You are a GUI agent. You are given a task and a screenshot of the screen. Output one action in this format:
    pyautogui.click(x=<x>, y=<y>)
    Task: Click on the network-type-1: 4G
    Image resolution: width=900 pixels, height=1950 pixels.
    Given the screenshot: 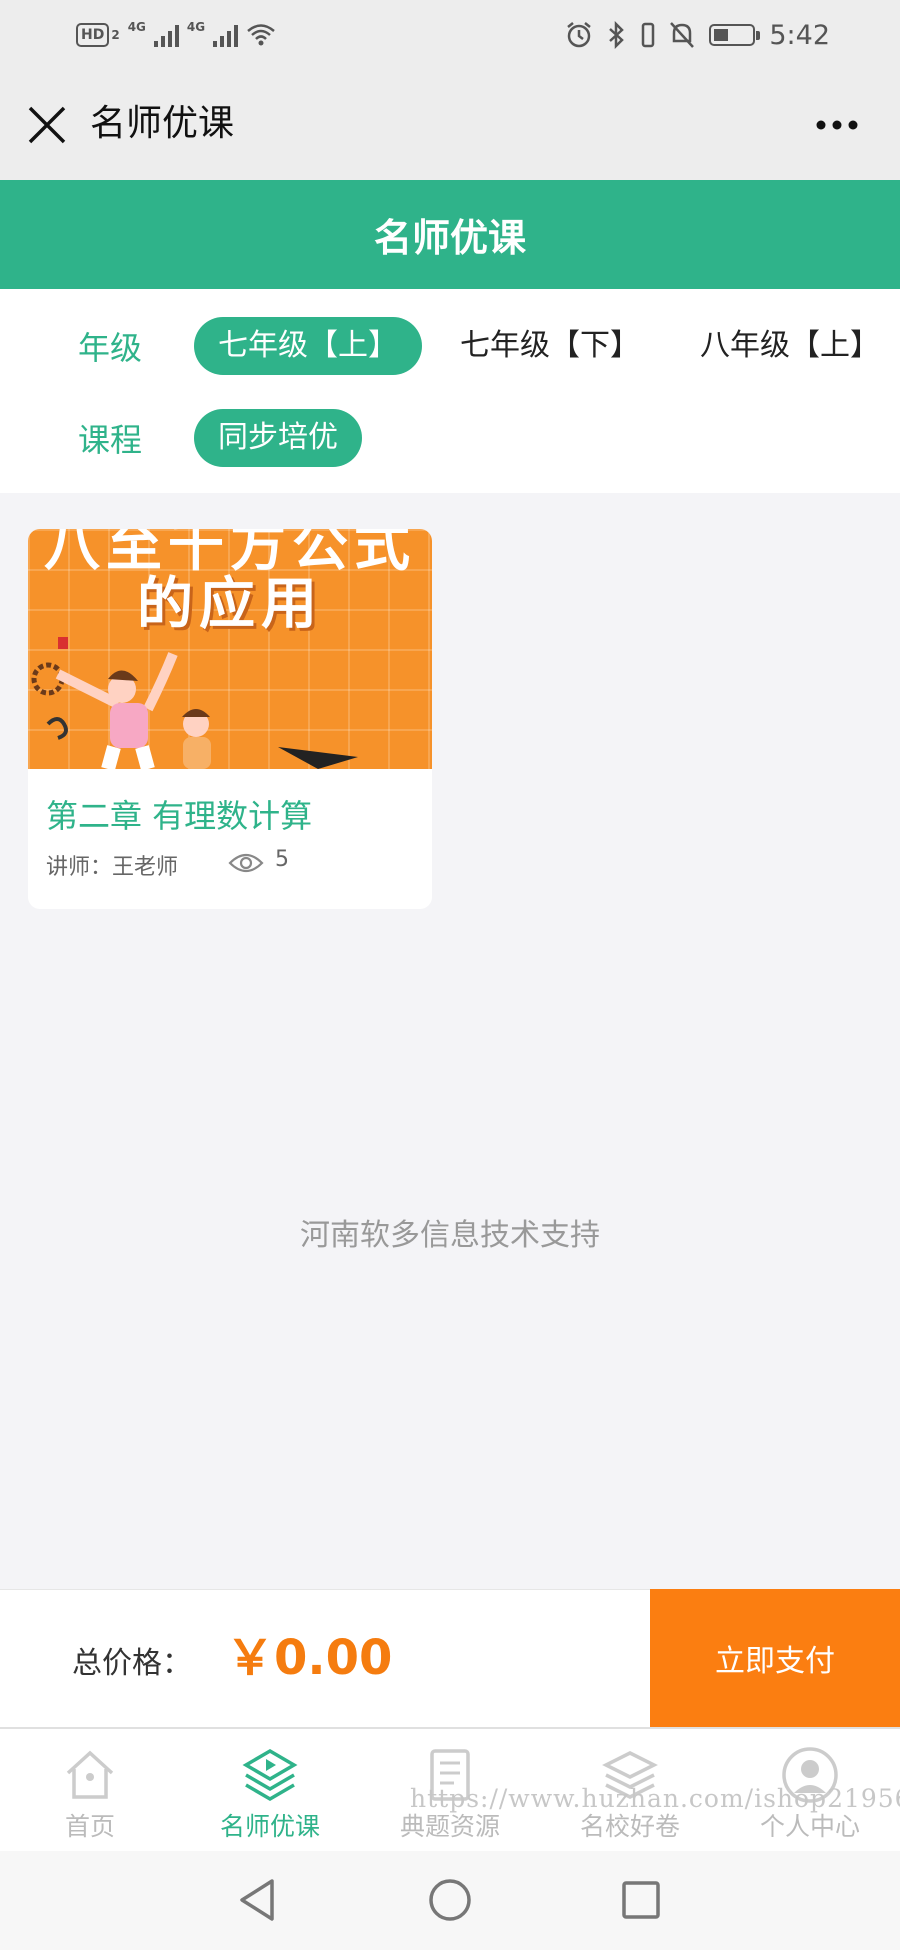 What is the action you would take?
    pyautogui.click(x=136, y=27)
    